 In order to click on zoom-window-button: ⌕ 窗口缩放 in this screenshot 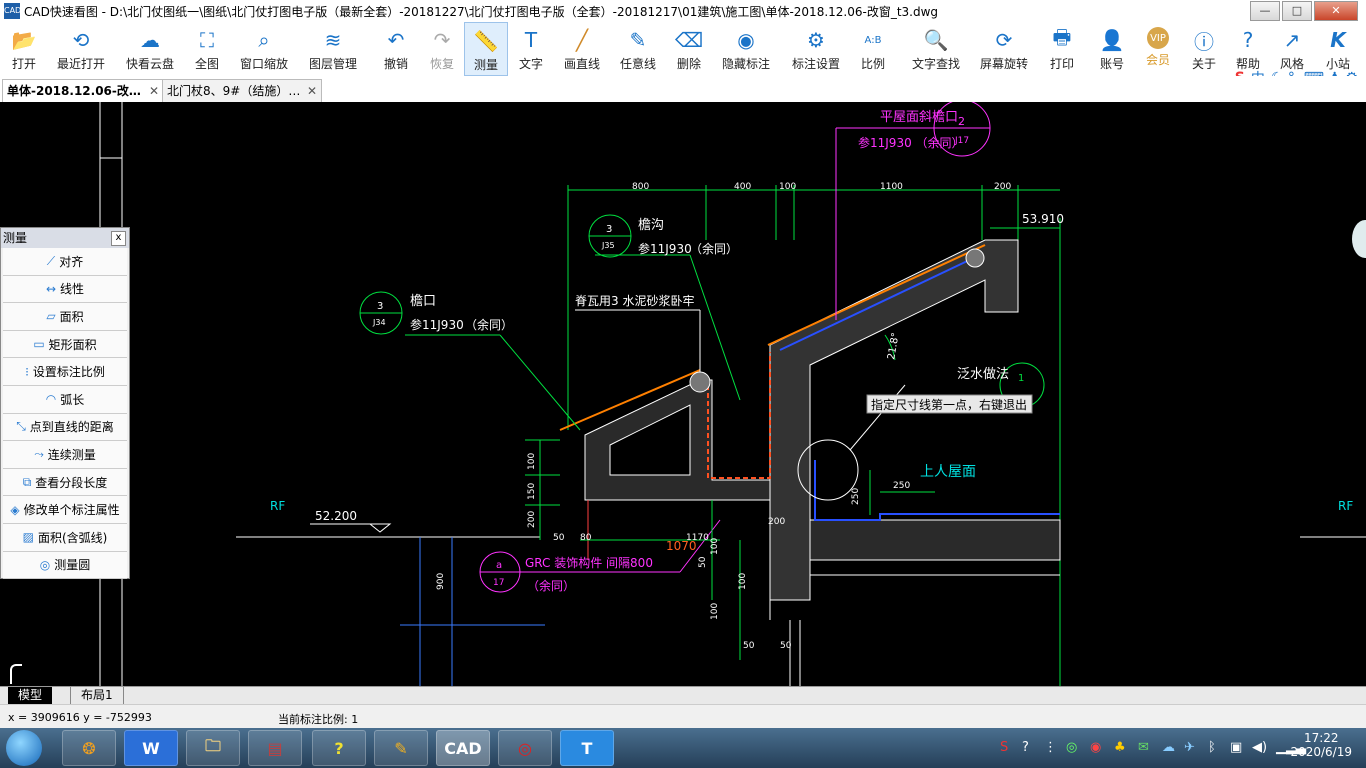, I will do `click(264, 49)`.